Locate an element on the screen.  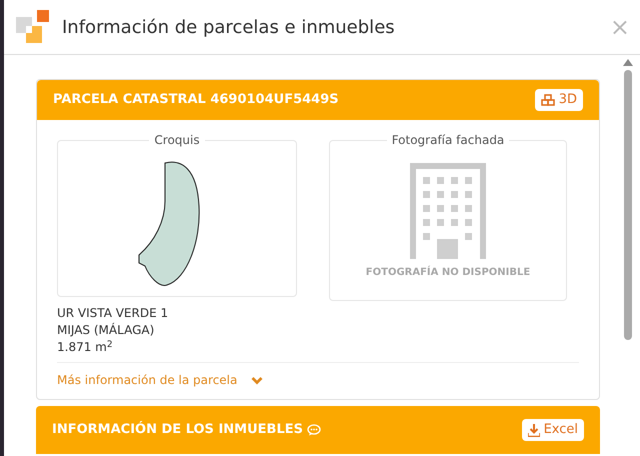
excel-button: Excel is located at coordinates (553, 430).